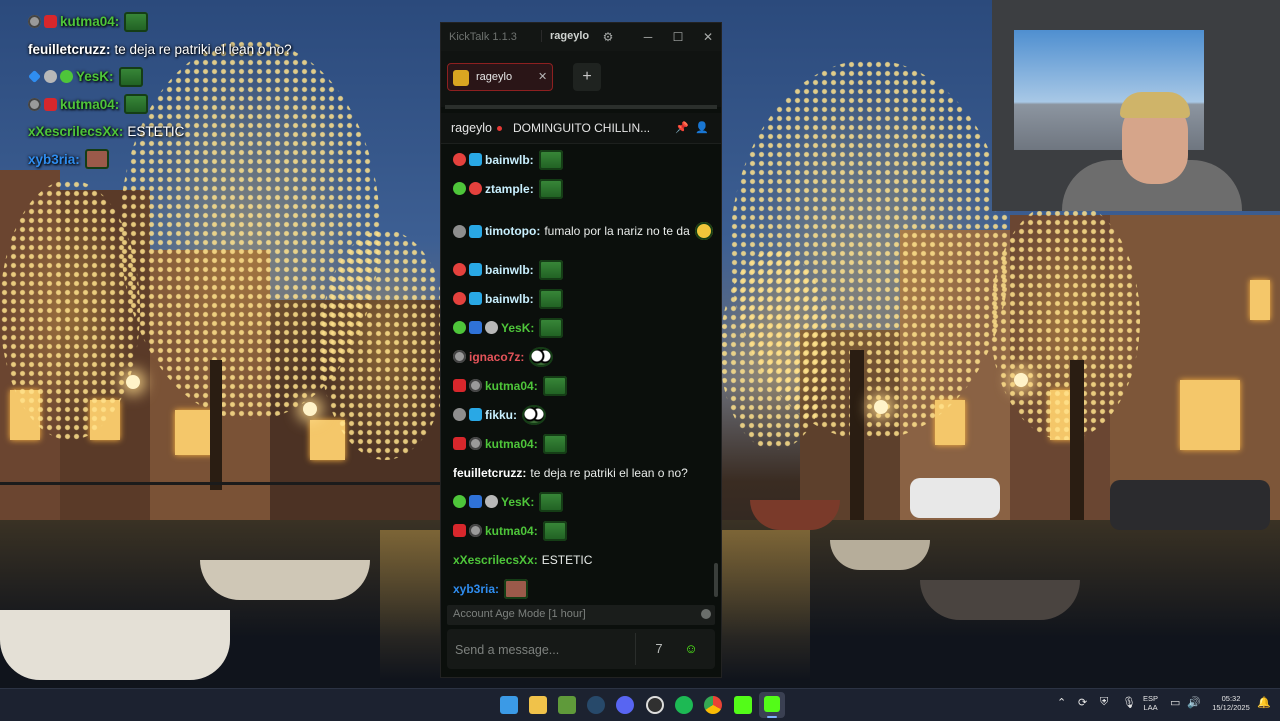 The image size is (1280, 721). I want to click on cog-badge-icon, so click(459, 231).